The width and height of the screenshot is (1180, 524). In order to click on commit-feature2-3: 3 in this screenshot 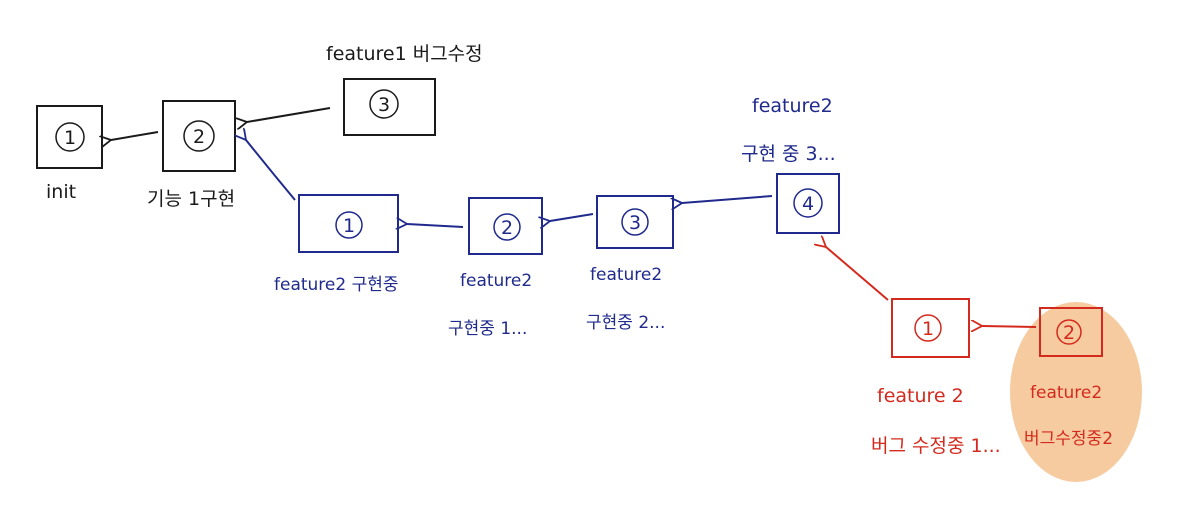, I will do `click(635, 222)`.